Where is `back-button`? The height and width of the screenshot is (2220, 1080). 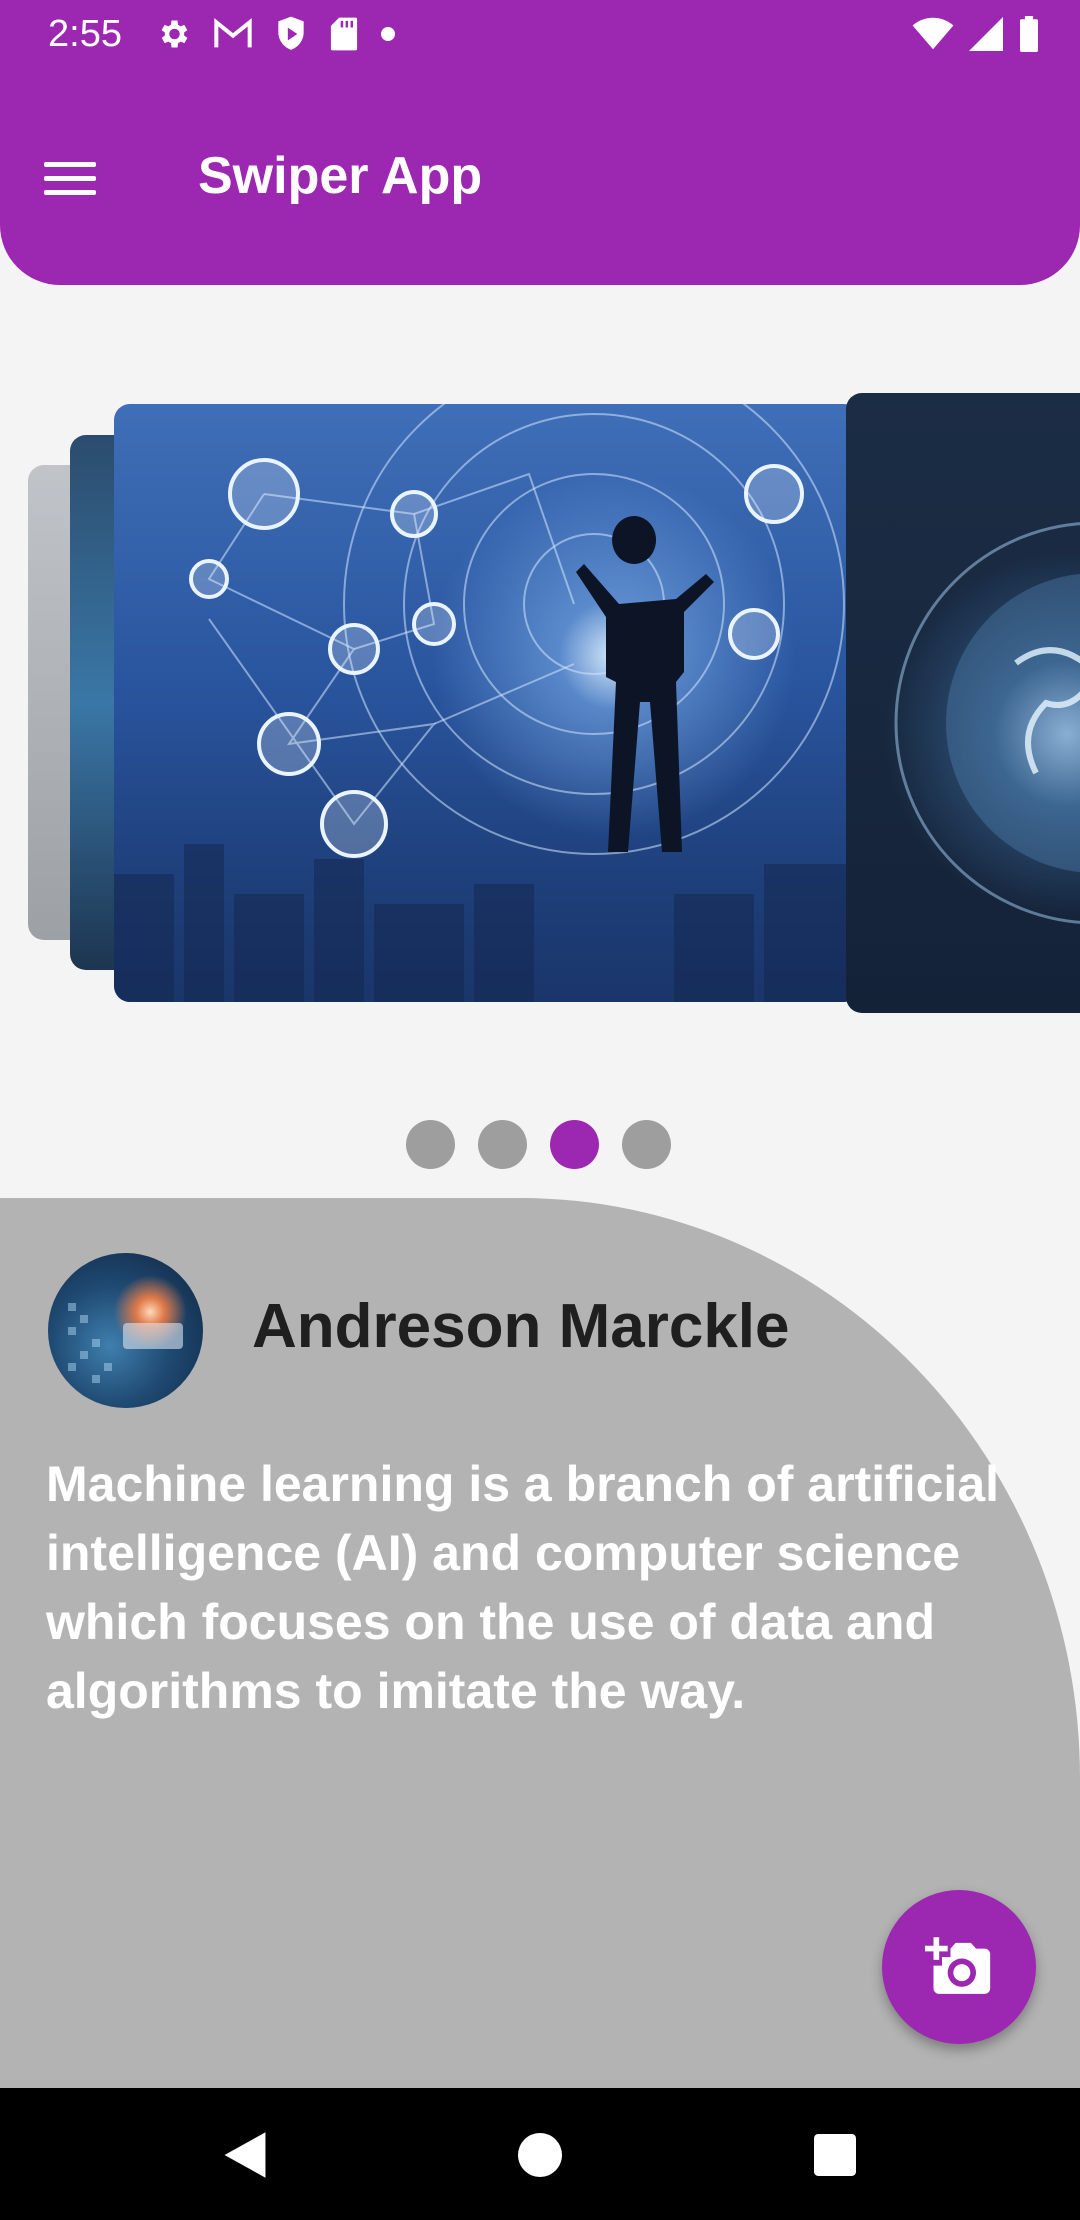 back-button is located at coordinates (245, 2155).